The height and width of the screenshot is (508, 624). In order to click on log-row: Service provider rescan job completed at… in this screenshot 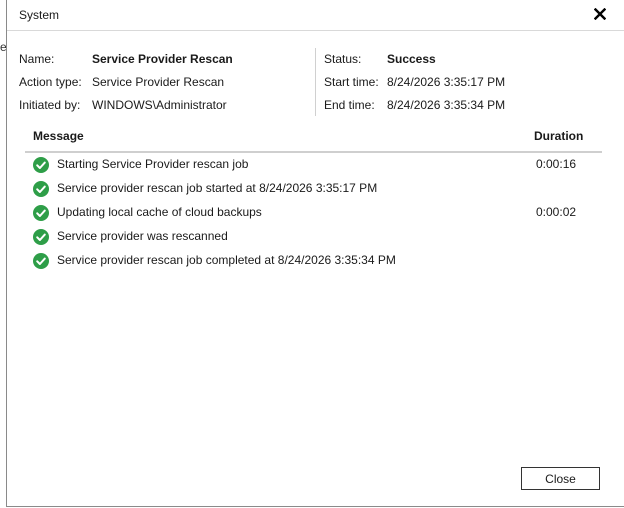, I will do `click(313, 261)`.